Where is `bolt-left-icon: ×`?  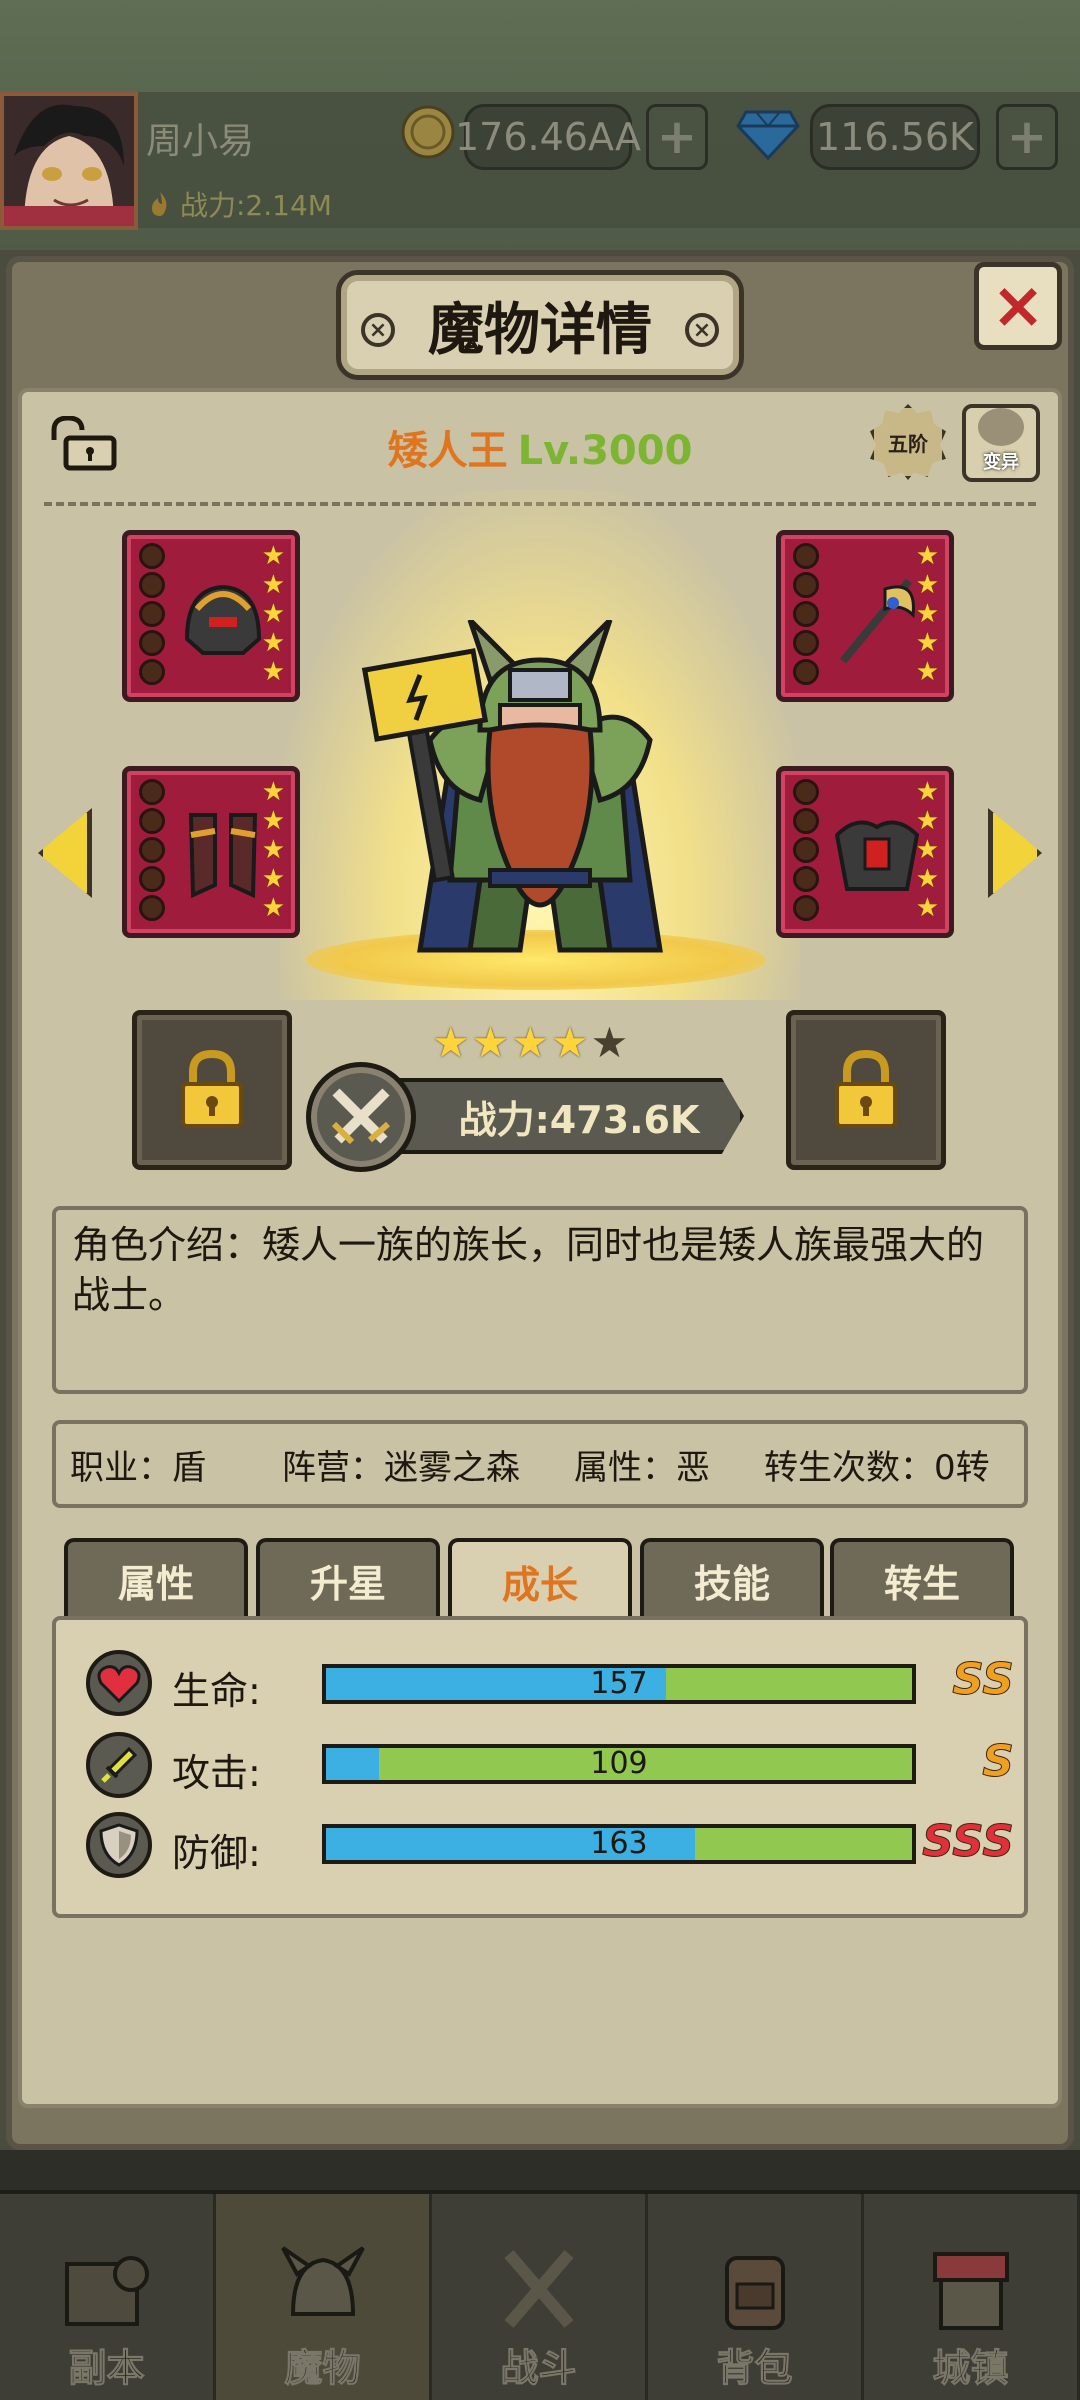
bolt-left-icon: × is located at coordinates (378, 330).